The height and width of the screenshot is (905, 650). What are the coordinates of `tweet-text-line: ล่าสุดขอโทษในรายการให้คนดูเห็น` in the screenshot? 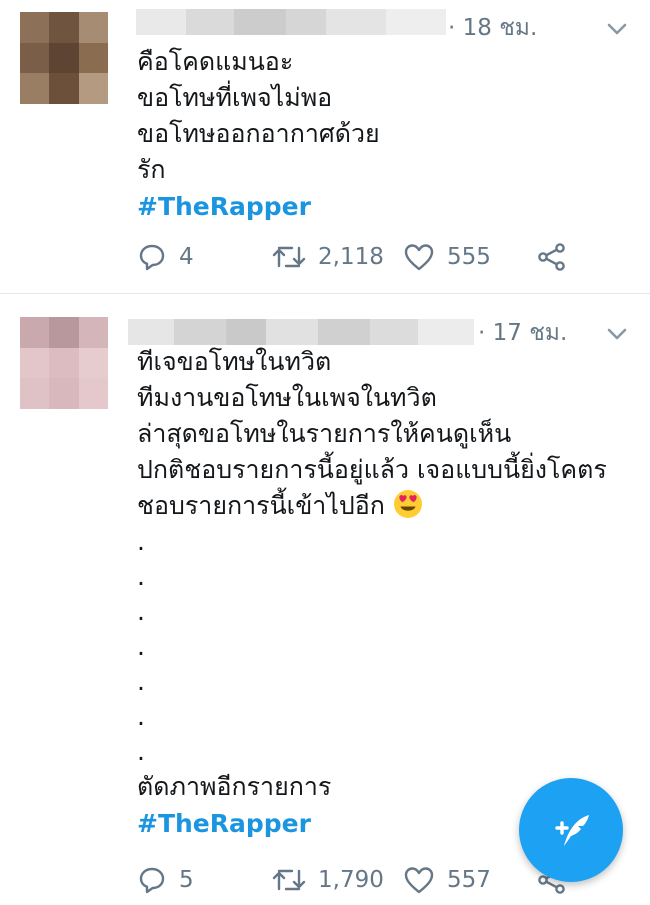 It's located at (324, 433).